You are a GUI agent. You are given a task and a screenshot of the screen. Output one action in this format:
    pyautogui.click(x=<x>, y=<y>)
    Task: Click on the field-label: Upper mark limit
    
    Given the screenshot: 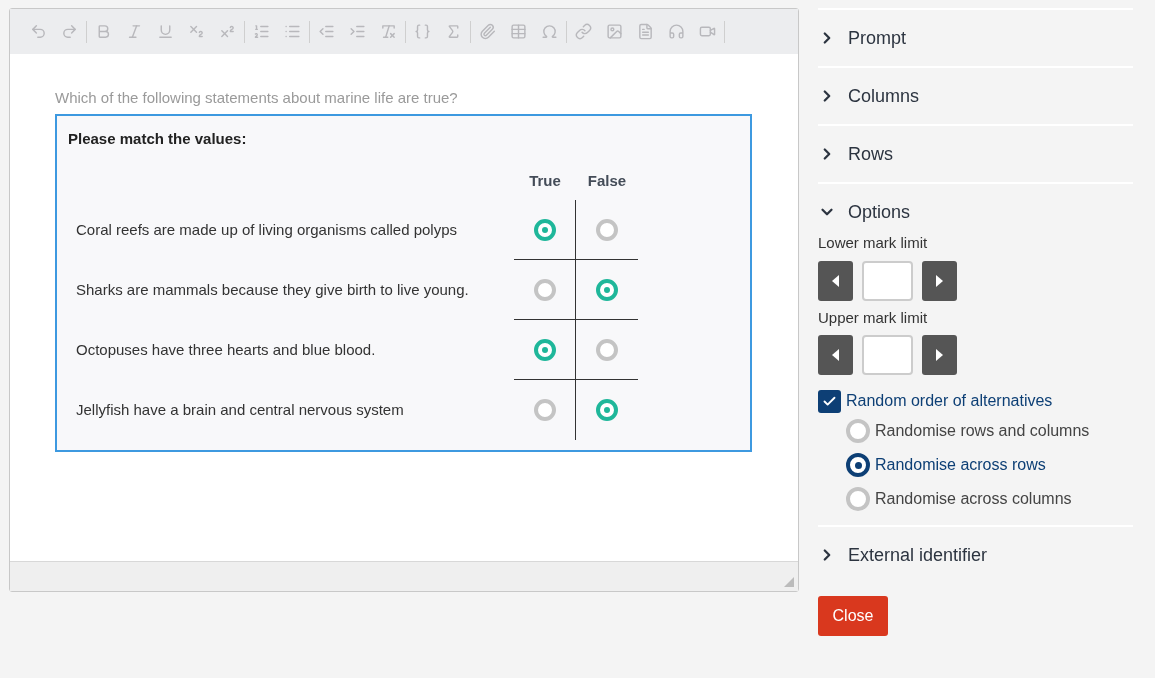 What is the action you would take?
    pyautogui.click(x=873, y=317)
    